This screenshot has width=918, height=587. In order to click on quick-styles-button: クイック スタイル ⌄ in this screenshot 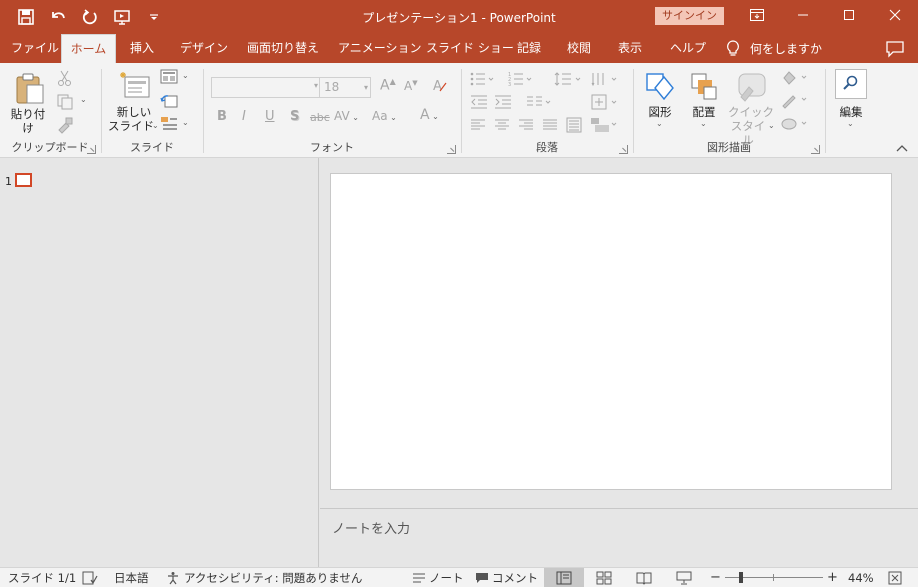, I will do `click(751, 108)`.